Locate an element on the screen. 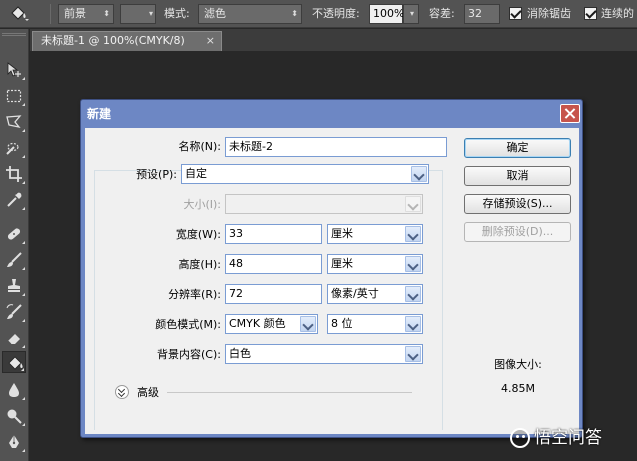  opacity-slider-button: ▾ is located at coordinates (411, 14).